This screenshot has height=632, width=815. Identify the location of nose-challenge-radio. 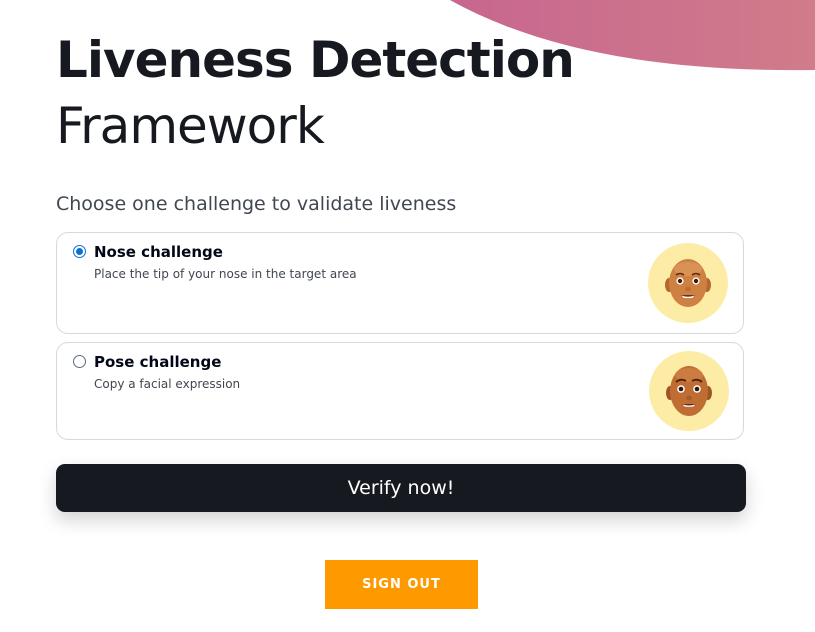
(79, 251).